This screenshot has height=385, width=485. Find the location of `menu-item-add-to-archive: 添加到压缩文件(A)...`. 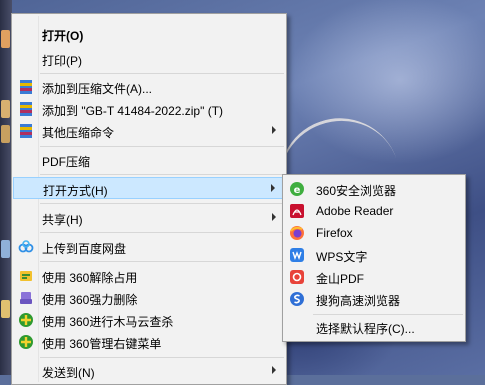

menu-item-add-to-archive: 添加到压缩文件(A)... is located at coordinates (149, 87).